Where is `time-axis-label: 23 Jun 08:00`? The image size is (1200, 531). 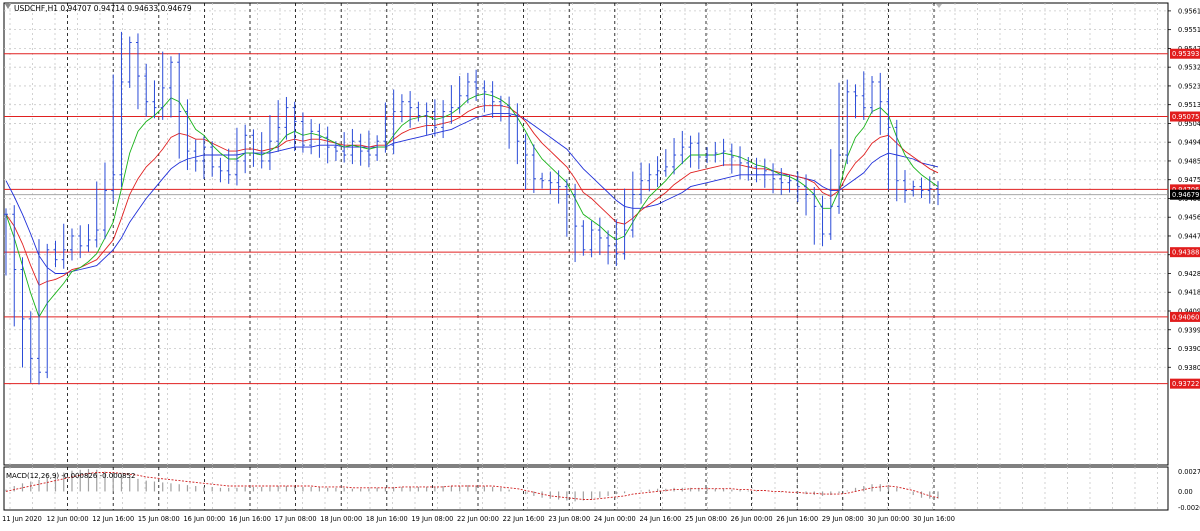 time-axis-label: 23 Jun 08:00 is located at coordinates (569, 519).